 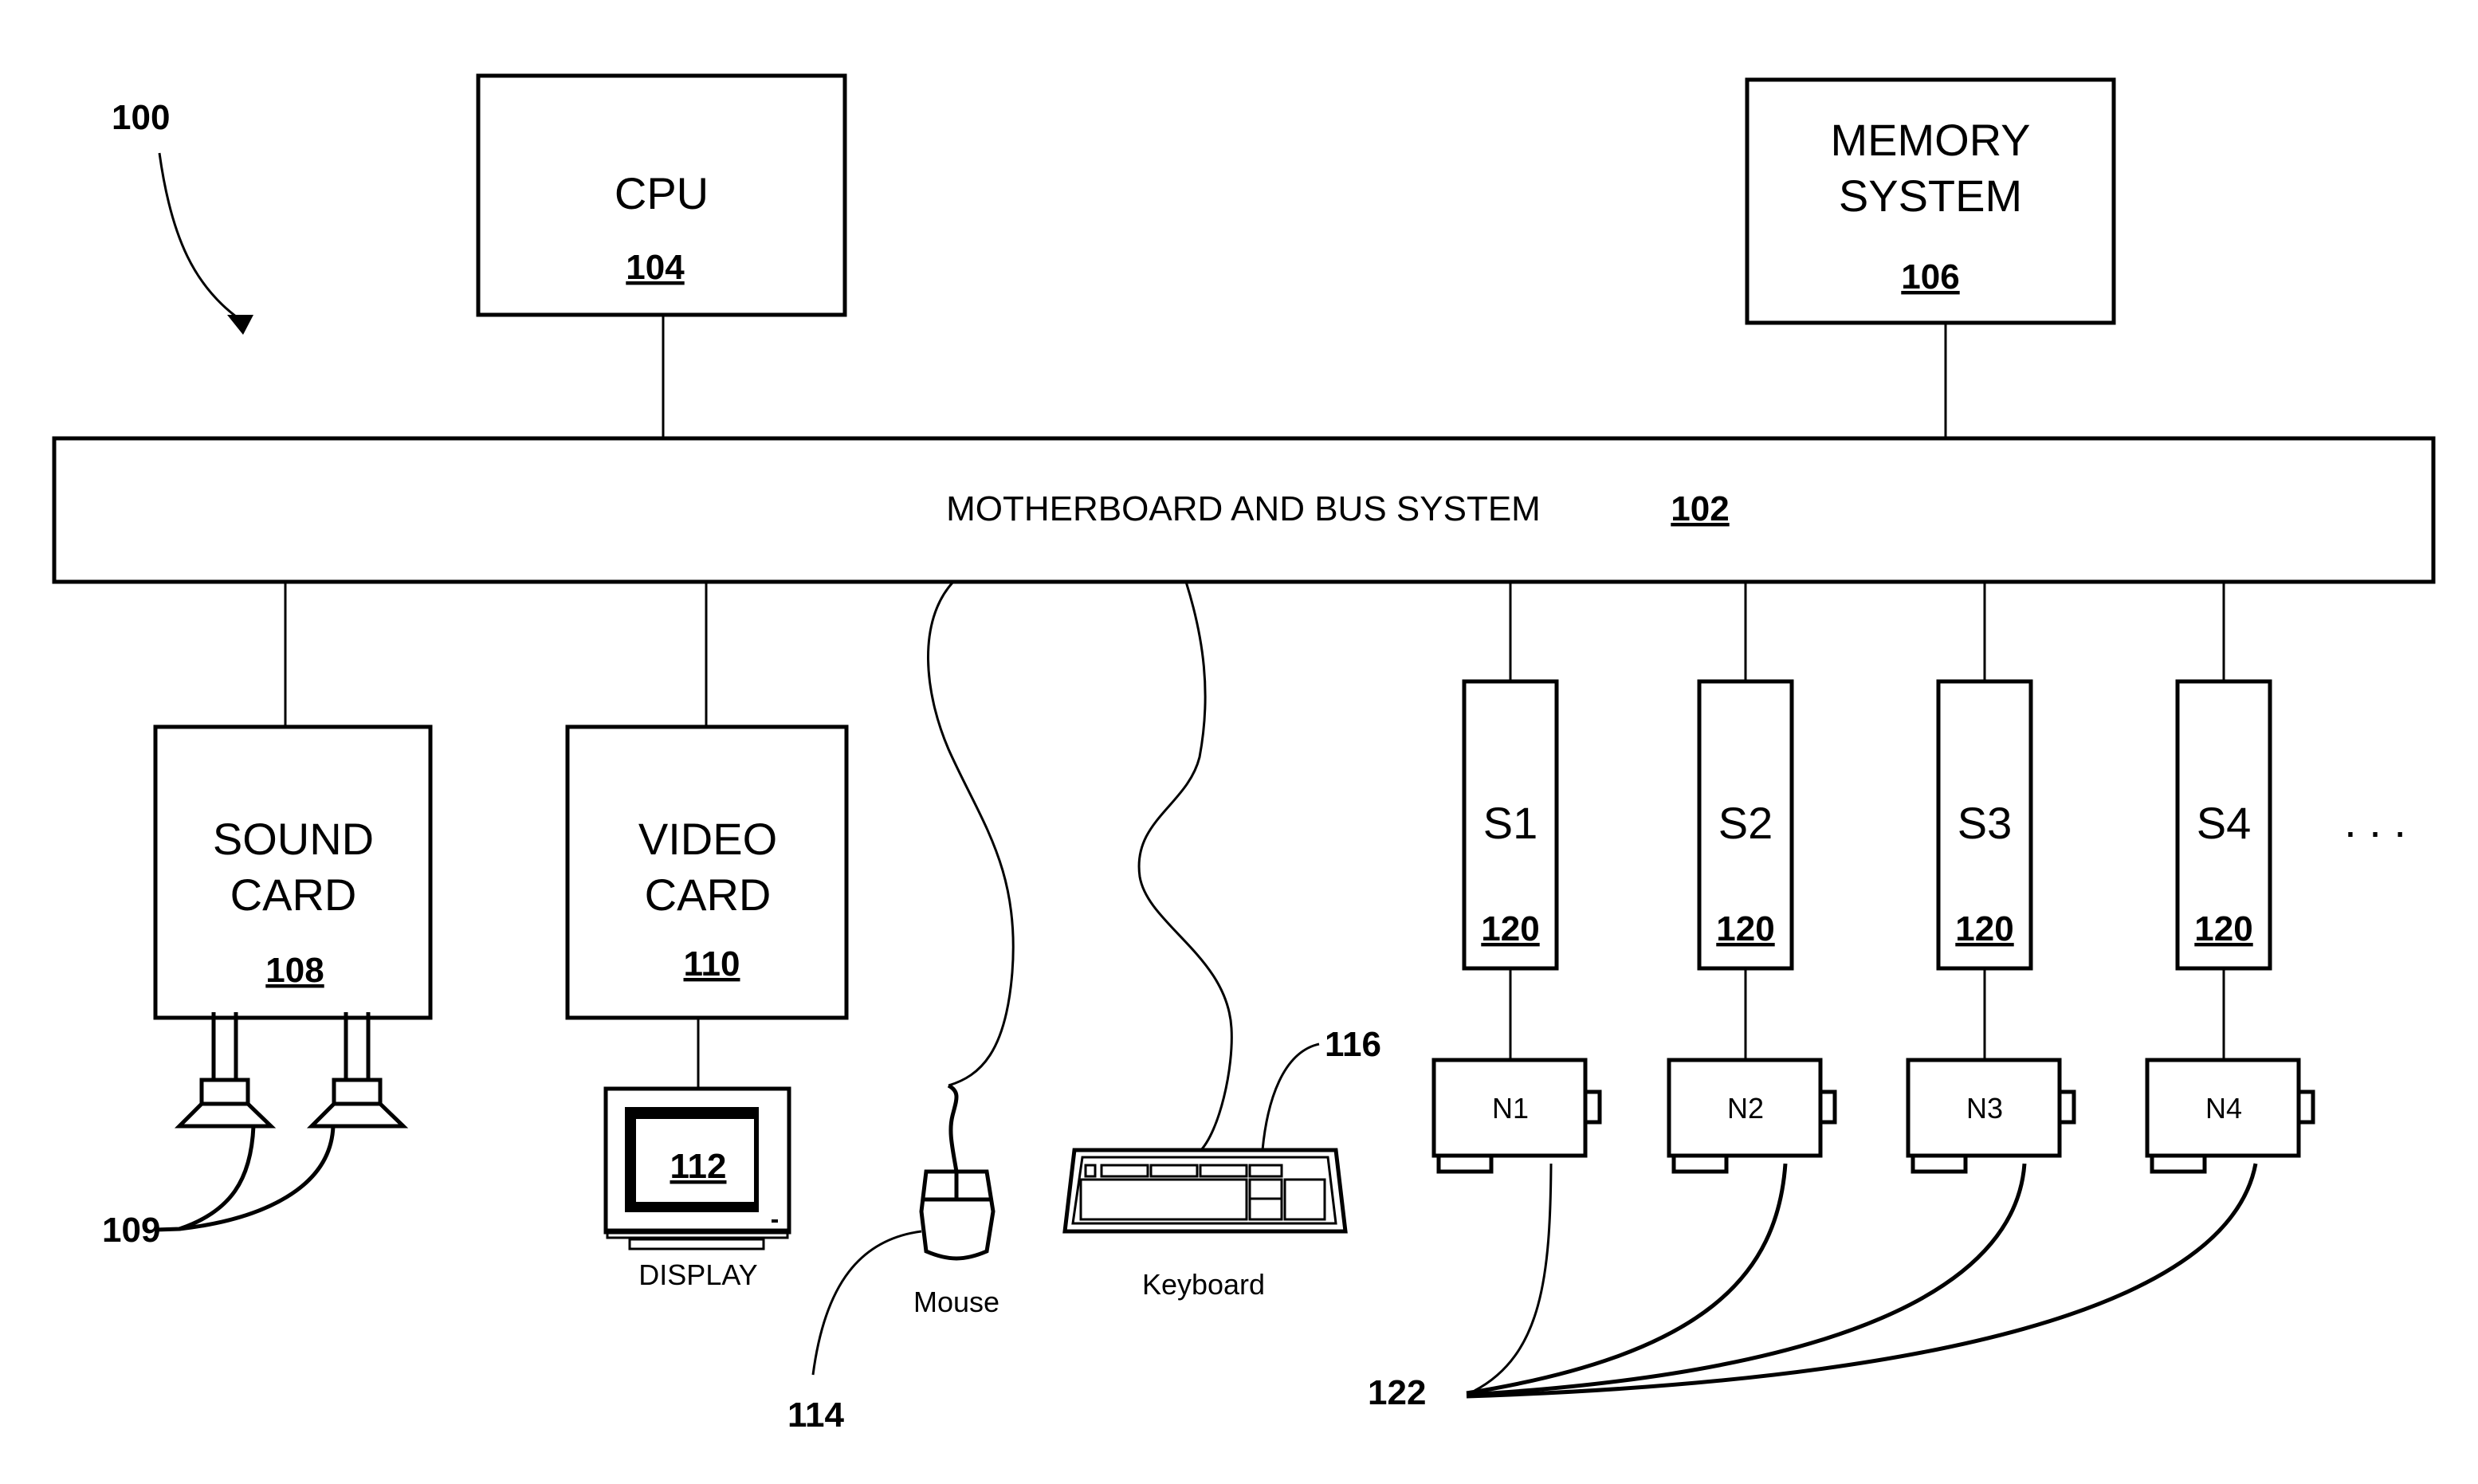 I want to click on slot-label: S4, so click(x=2224, y=823).